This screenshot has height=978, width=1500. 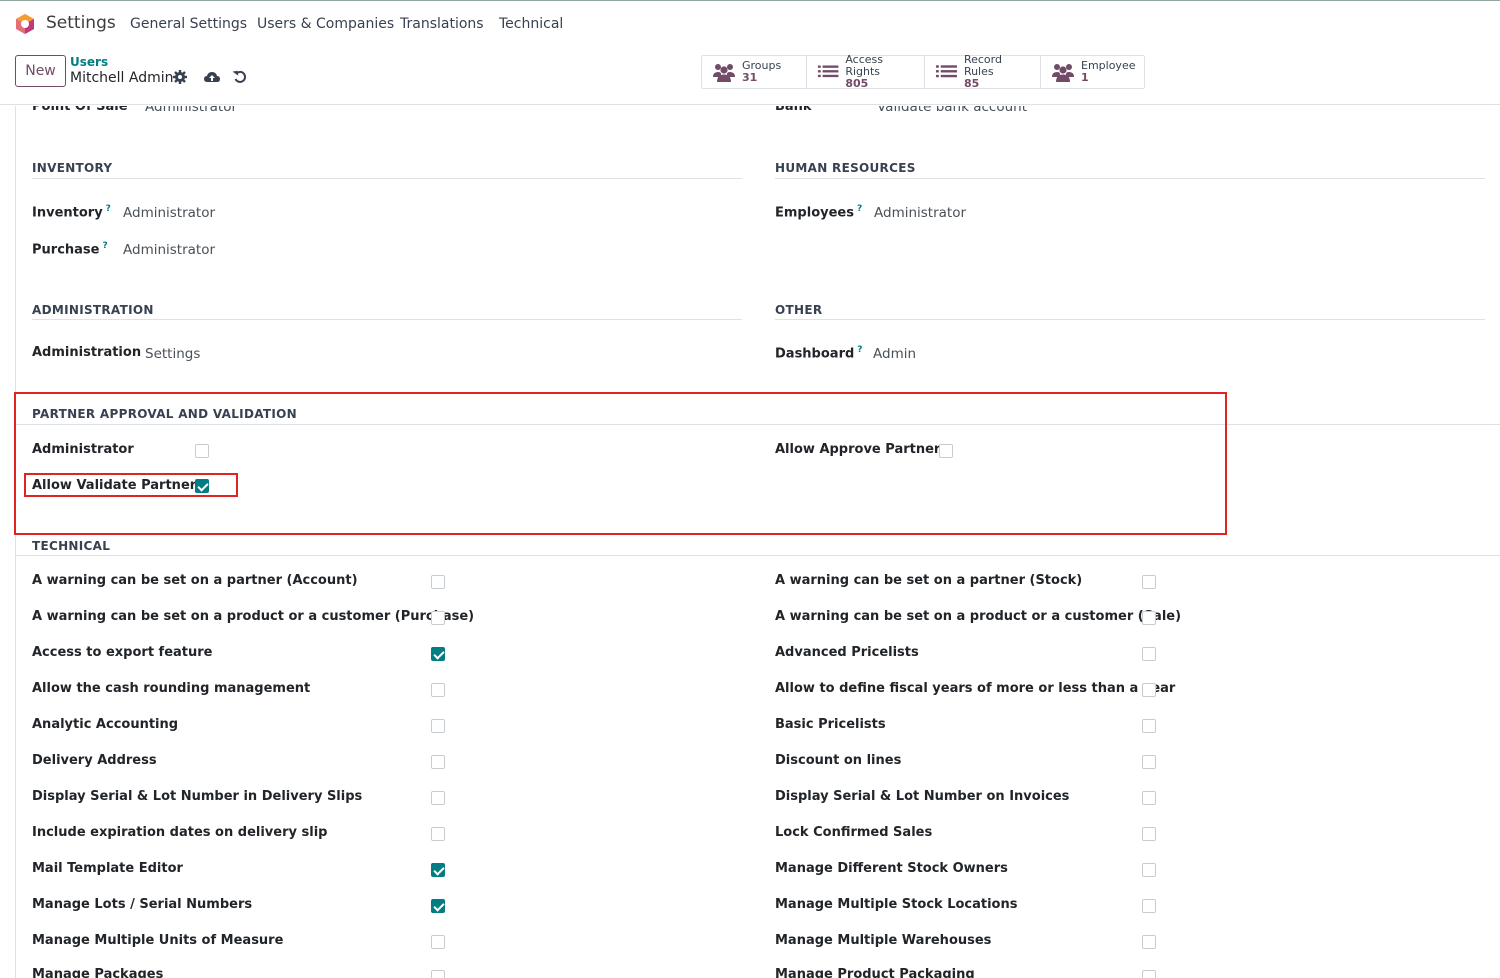 I want to click on point-of-sale-label: Point Of Sale, so click(x=80, y=110).